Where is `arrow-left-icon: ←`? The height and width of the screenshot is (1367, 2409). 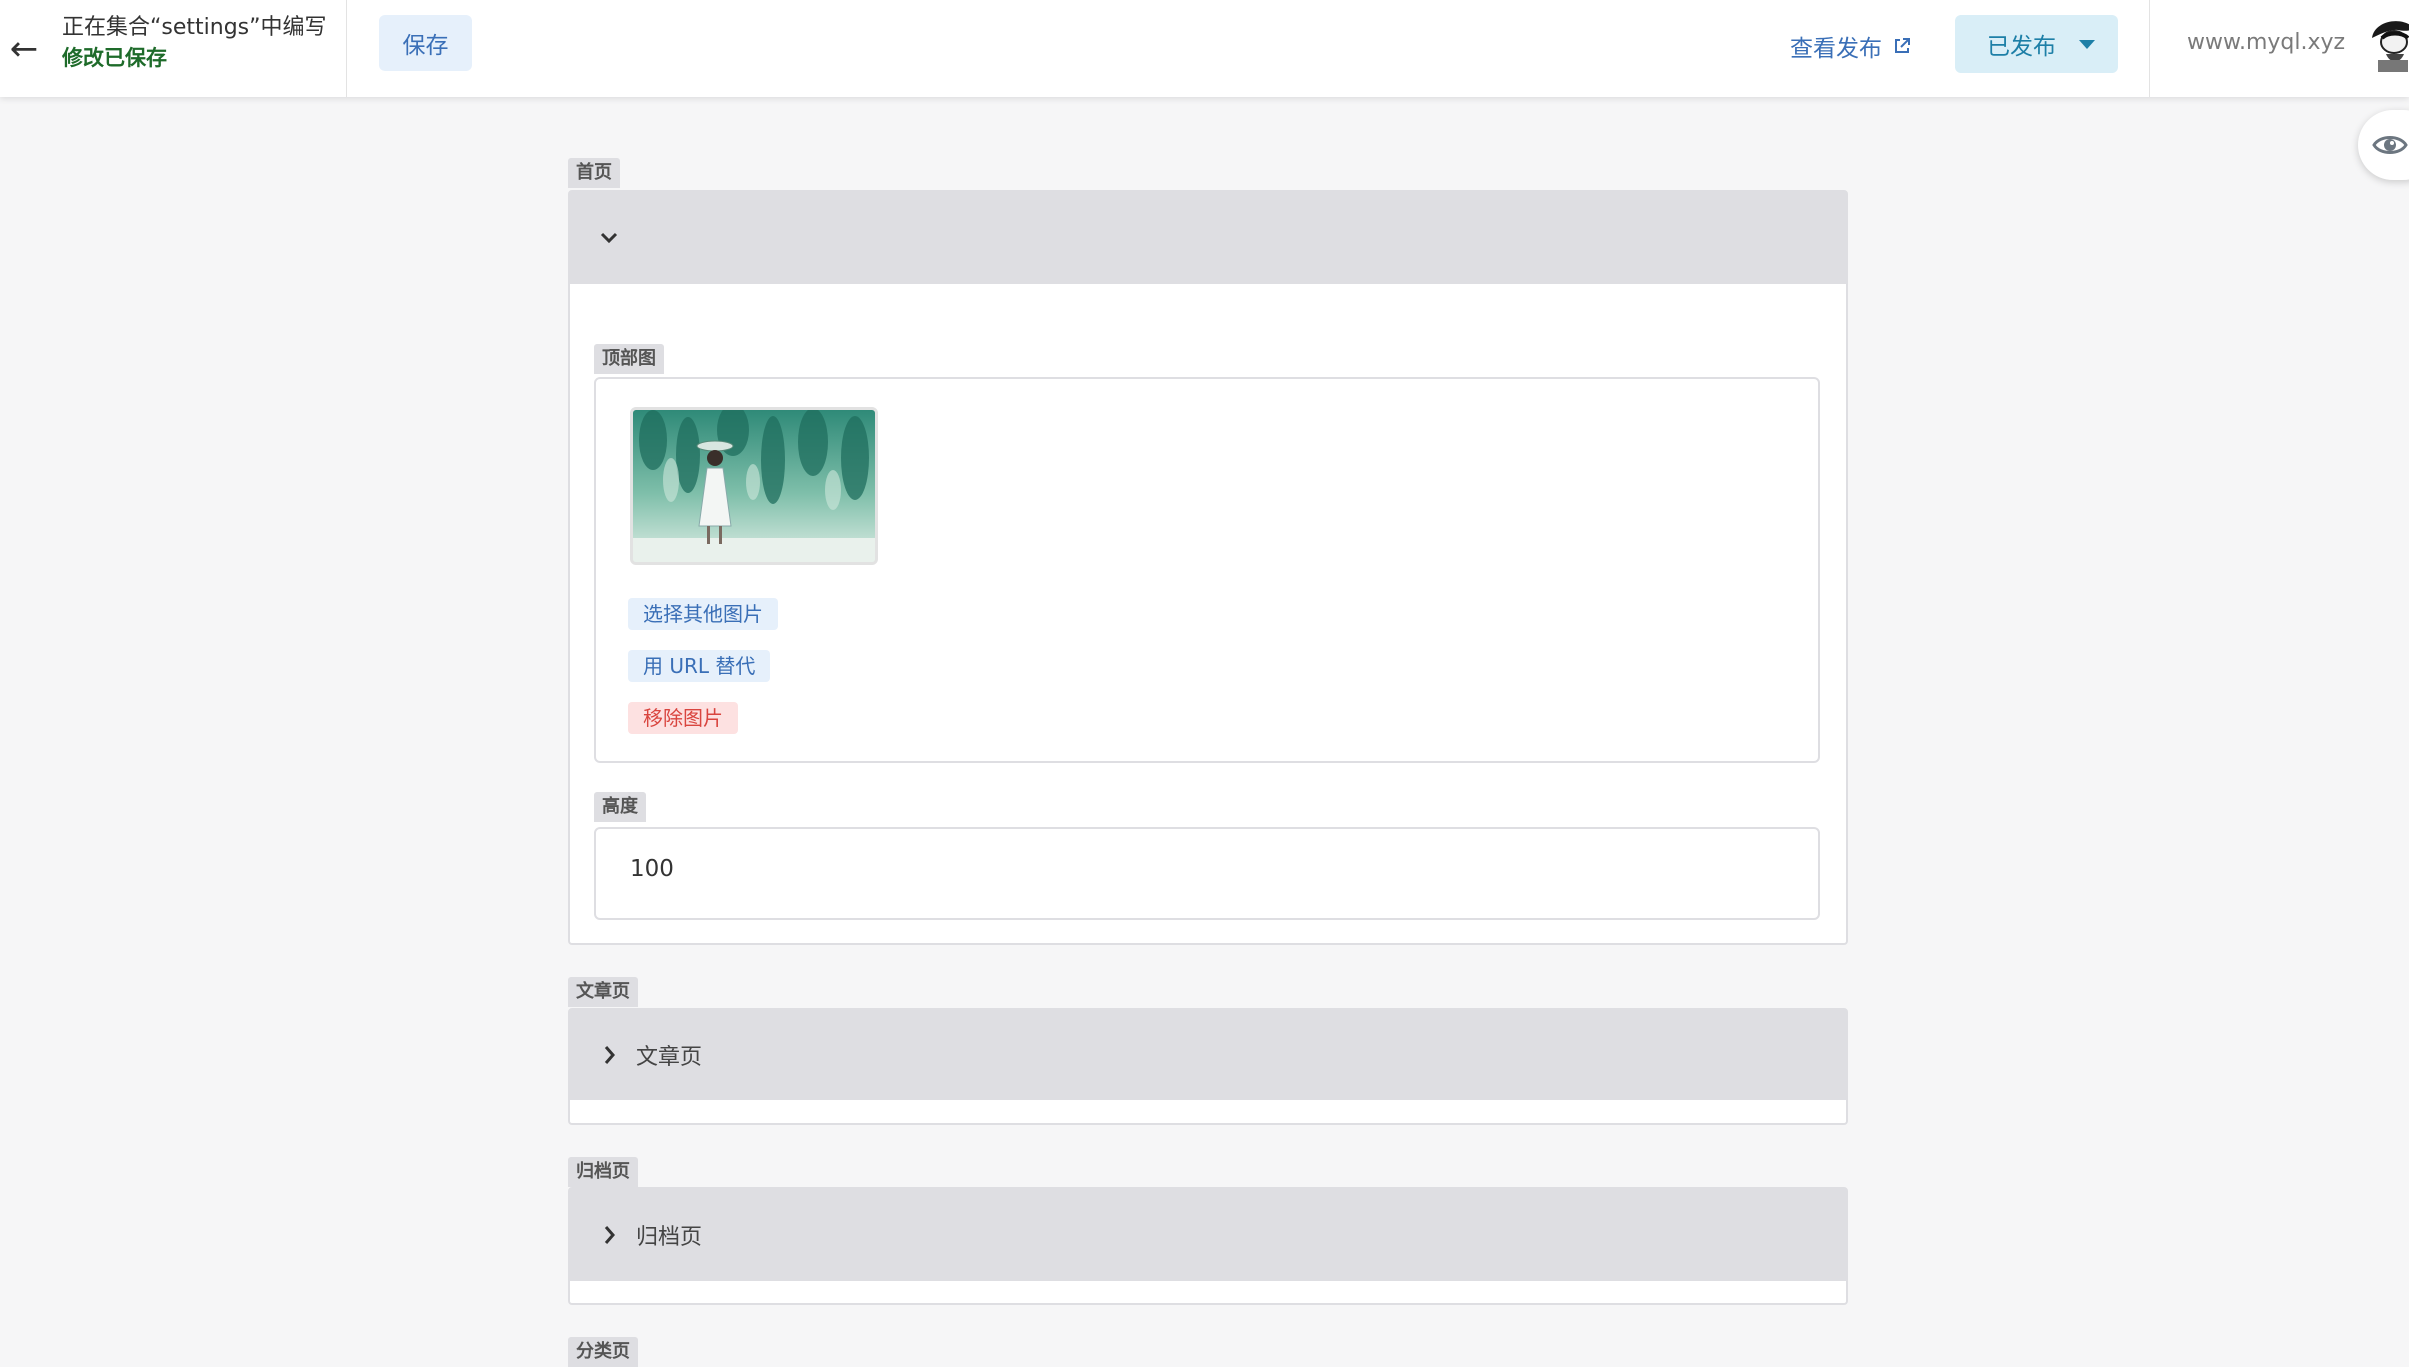
arrow-left-icon: ← is located at coordinates (24, 48).